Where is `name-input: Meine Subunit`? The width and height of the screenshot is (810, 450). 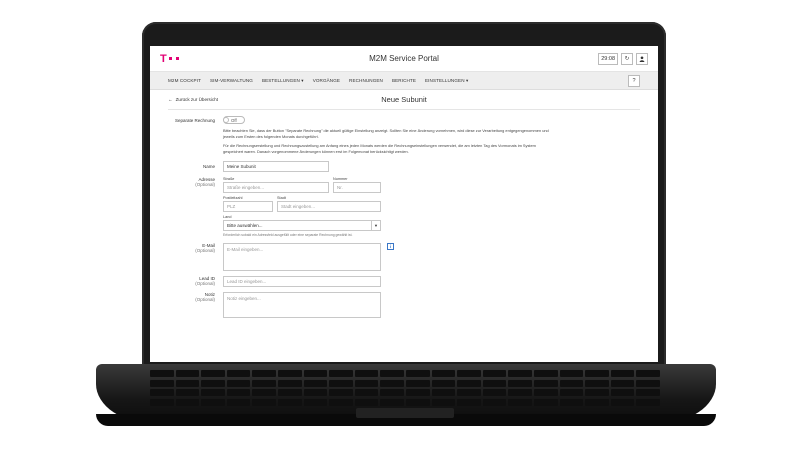
name-input: Meine Subunit is located at coordinates (276, 166).